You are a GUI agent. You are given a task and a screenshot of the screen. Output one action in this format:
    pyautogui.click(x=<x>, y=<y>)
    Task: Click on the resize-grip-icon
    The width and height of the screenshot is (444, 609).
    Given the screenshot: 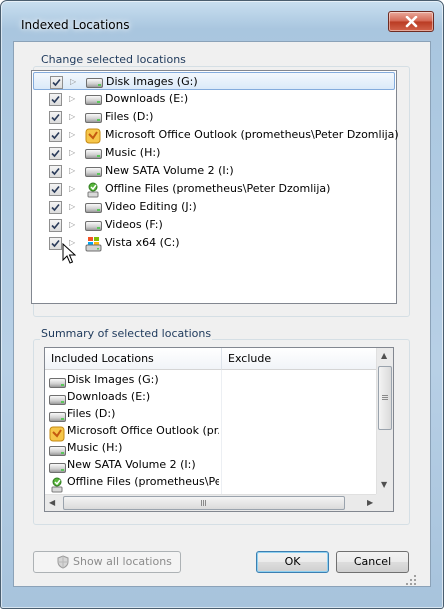 What is the action you would take?
    pyautogui.click(x=411, y=580)
    